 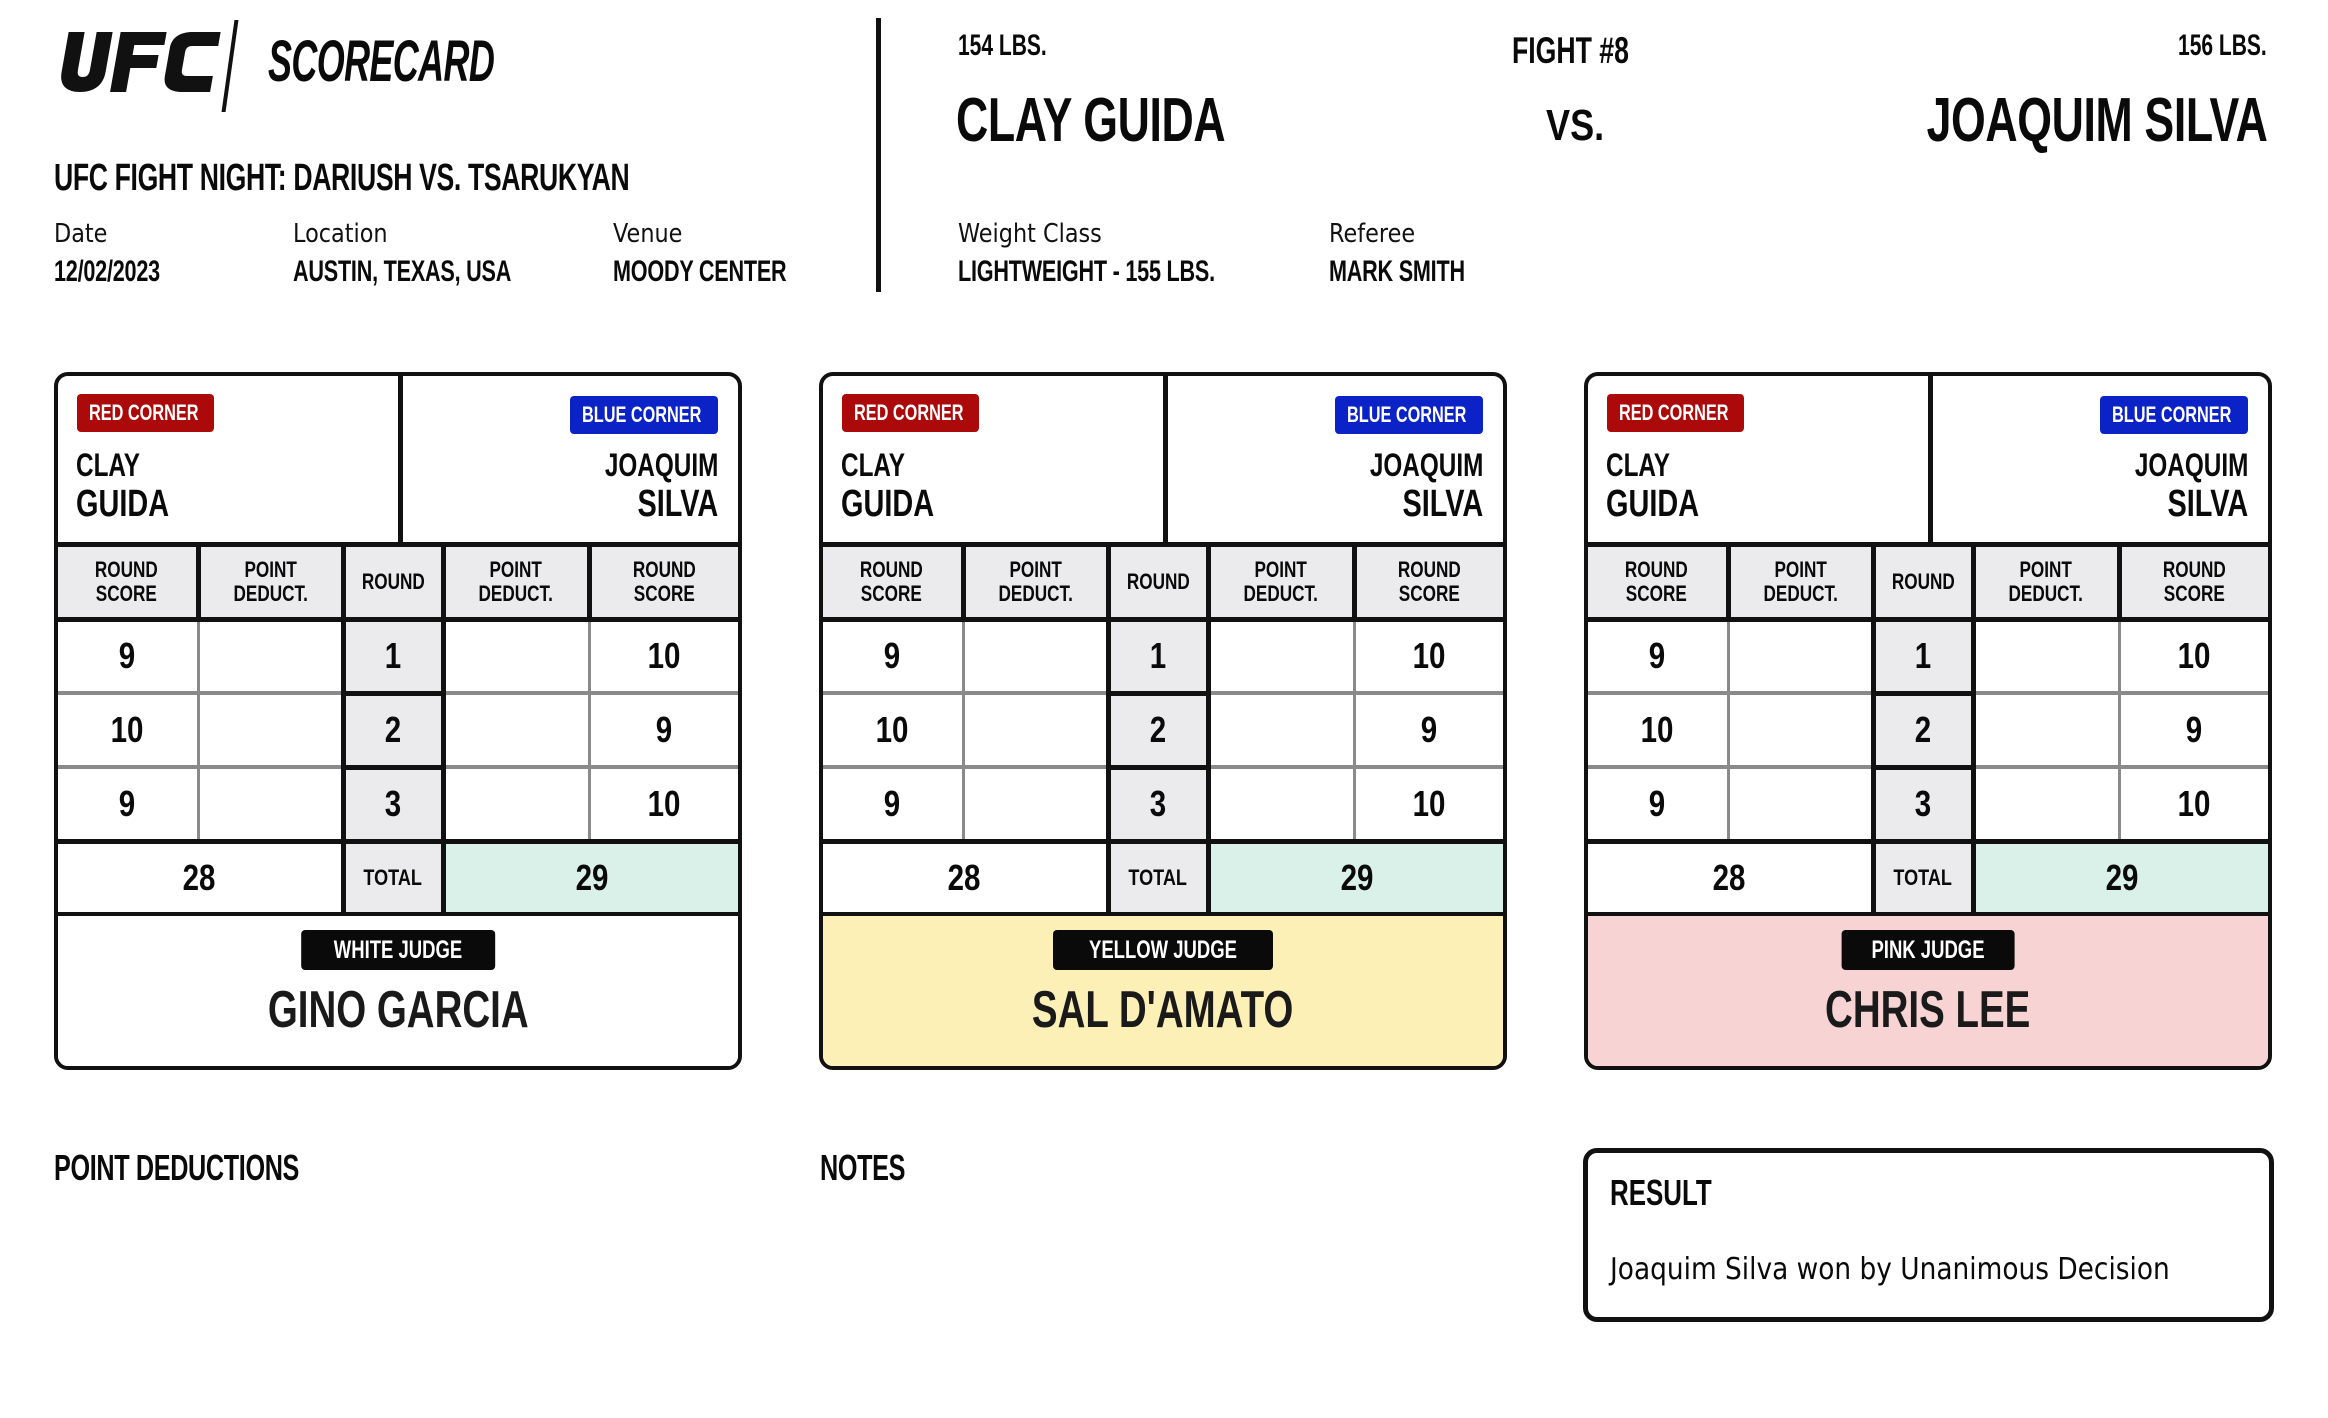 I want to click on venue-value: MOODY CENTER, so click(x=700, y=271).